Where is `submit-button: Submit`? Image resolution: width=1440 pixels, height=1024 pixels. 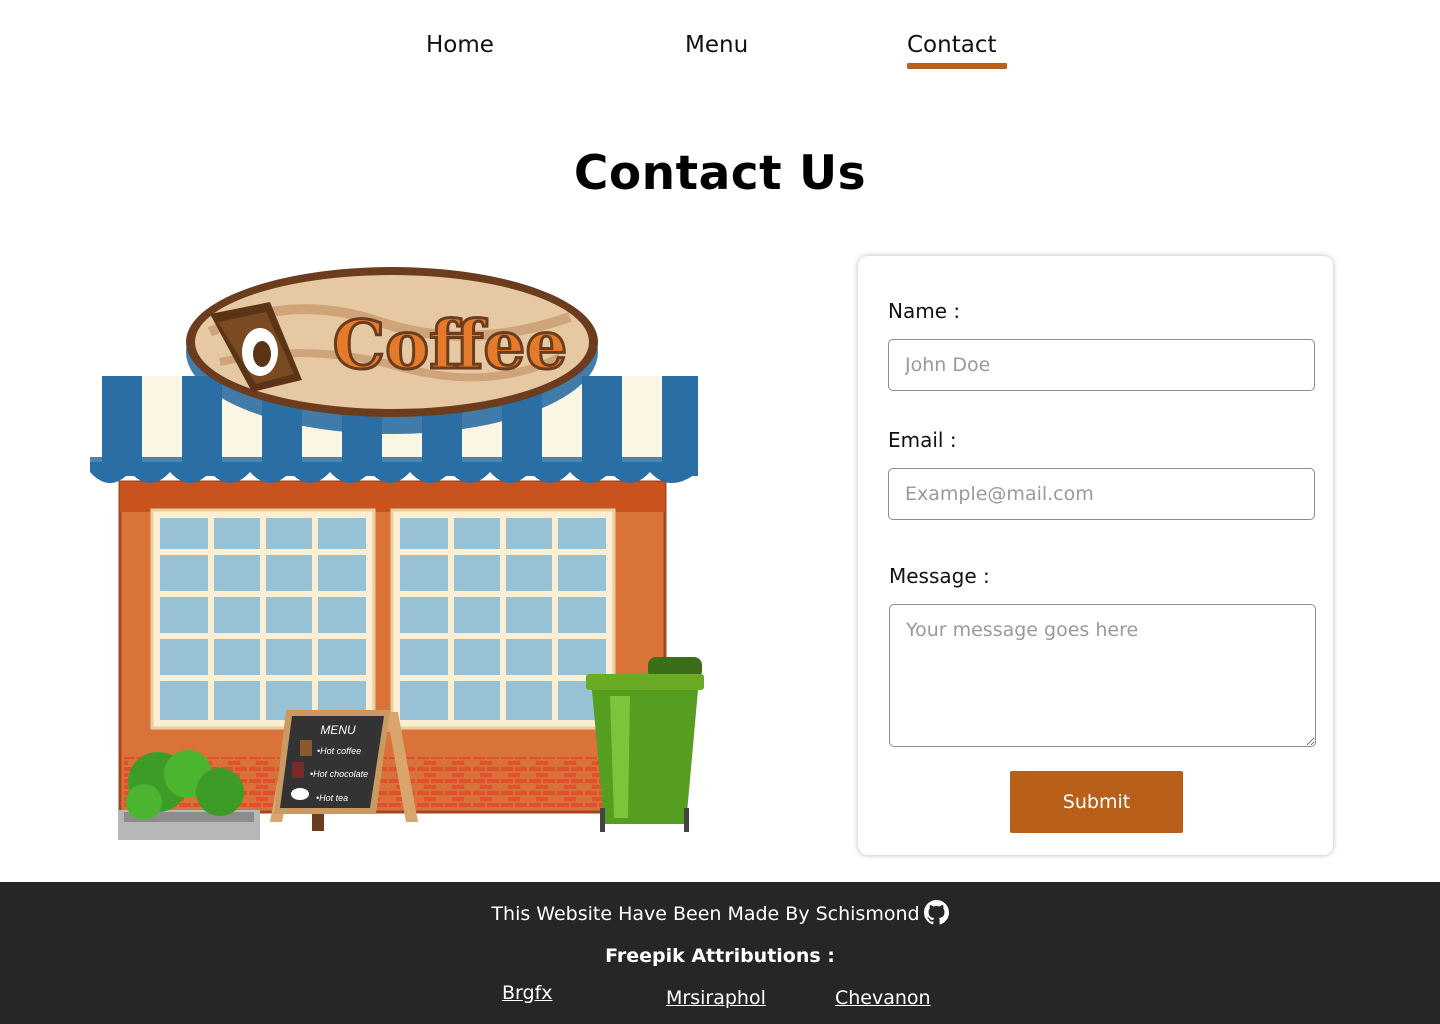 submit-button: Submit is located at coordinates (1096, 802).